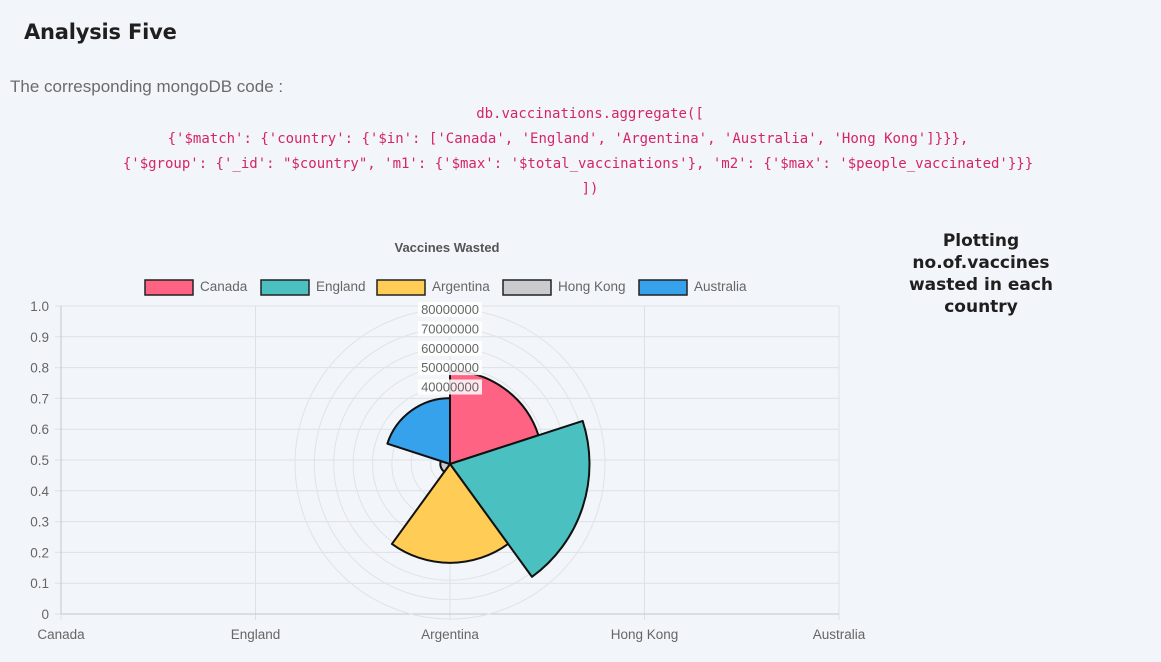  Describe the element at coordinates (663, 287) in the screenshot. I see `legend-swatch-australia` at that location.